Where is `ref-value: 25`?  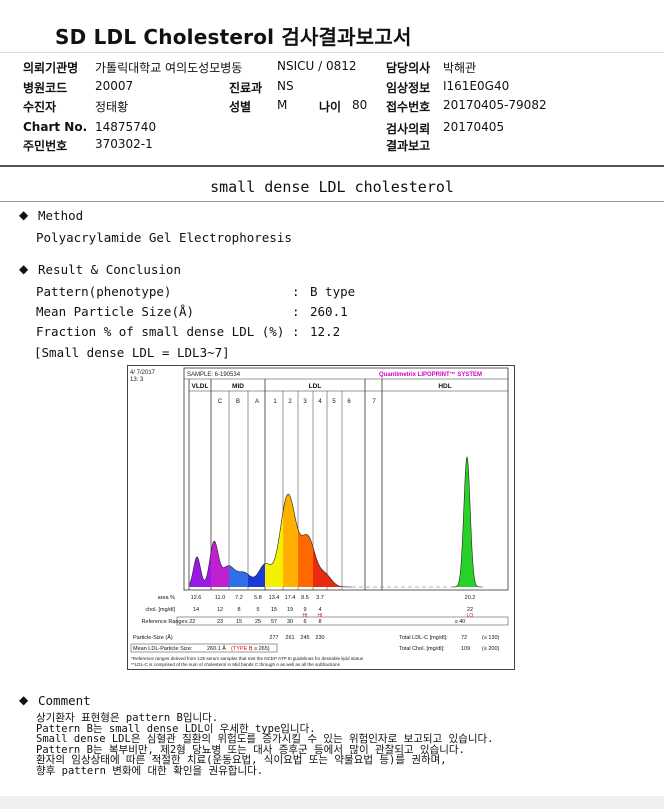
ref-value: 25 is located at coordinates (258, 622).